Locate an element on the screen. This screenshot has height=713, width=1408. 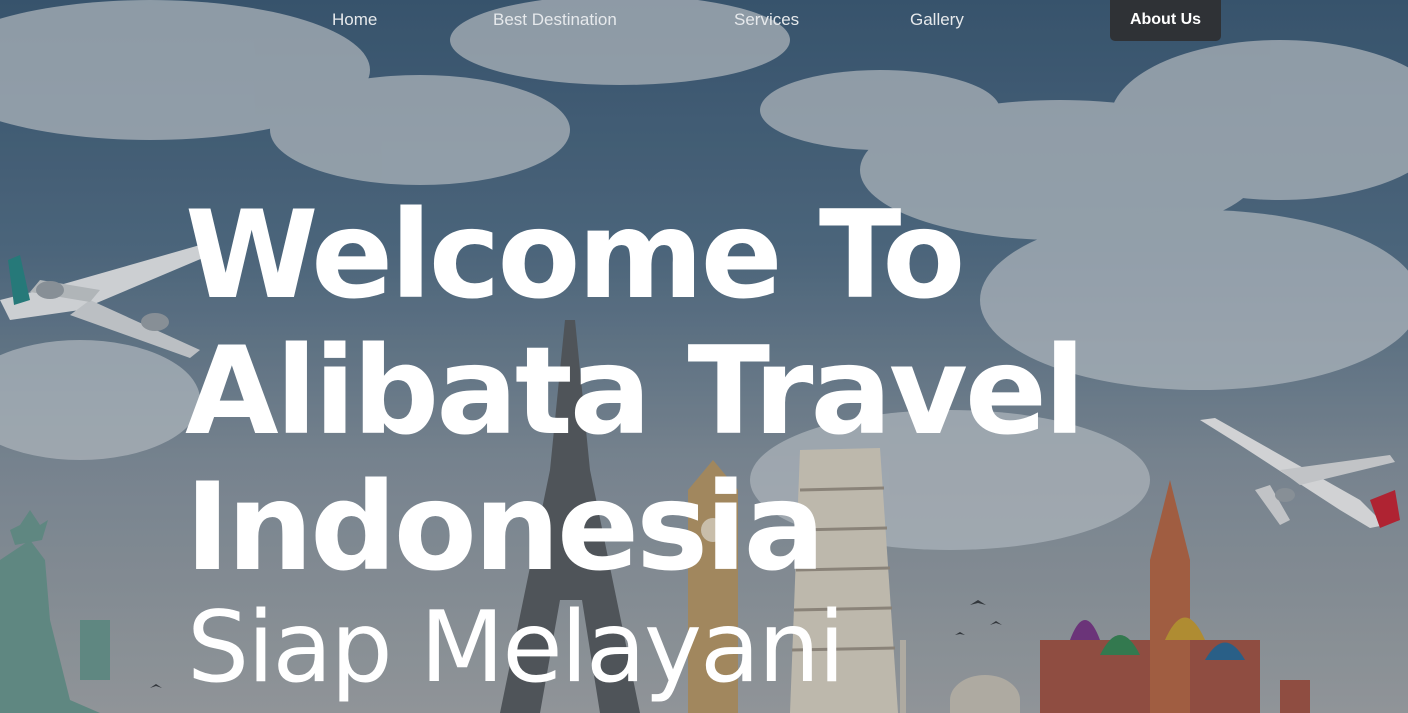
nav-link-gallery: Gallery is located at coordinates (937, 20).